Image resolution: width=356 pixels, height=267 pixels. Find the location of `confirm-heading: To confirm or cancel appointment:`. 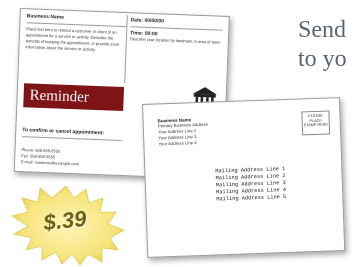

confirm-heading: To confirm or cancel appointment: is located at coordinates (63, 132).